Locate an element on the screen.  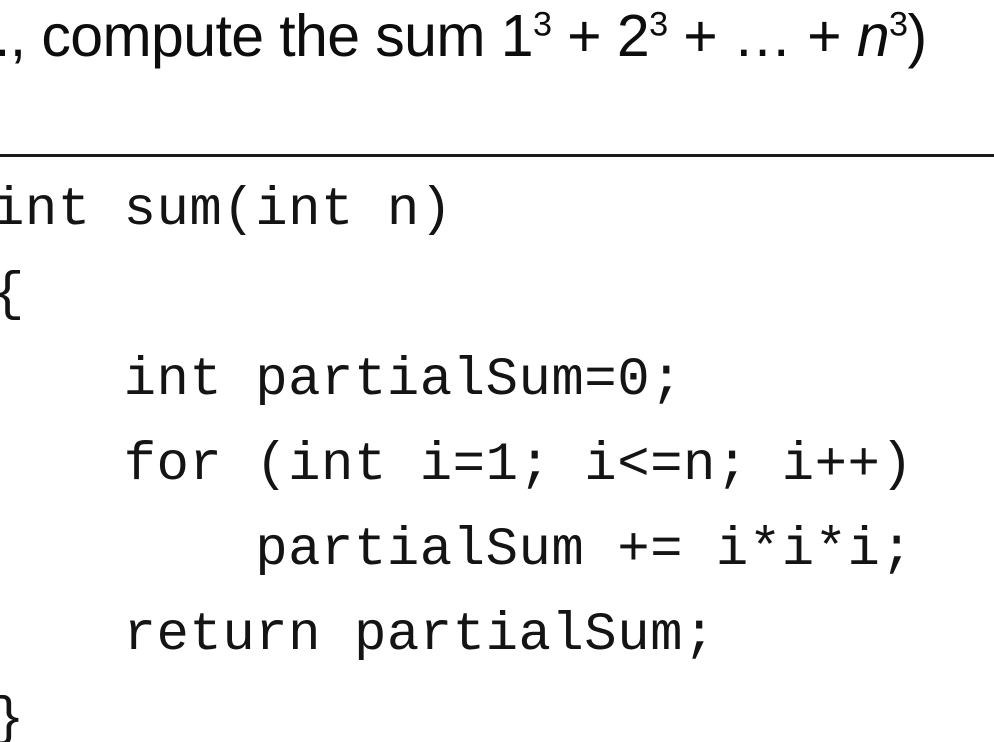
code-line: return partialSum; is located at coordinates (358, 635).